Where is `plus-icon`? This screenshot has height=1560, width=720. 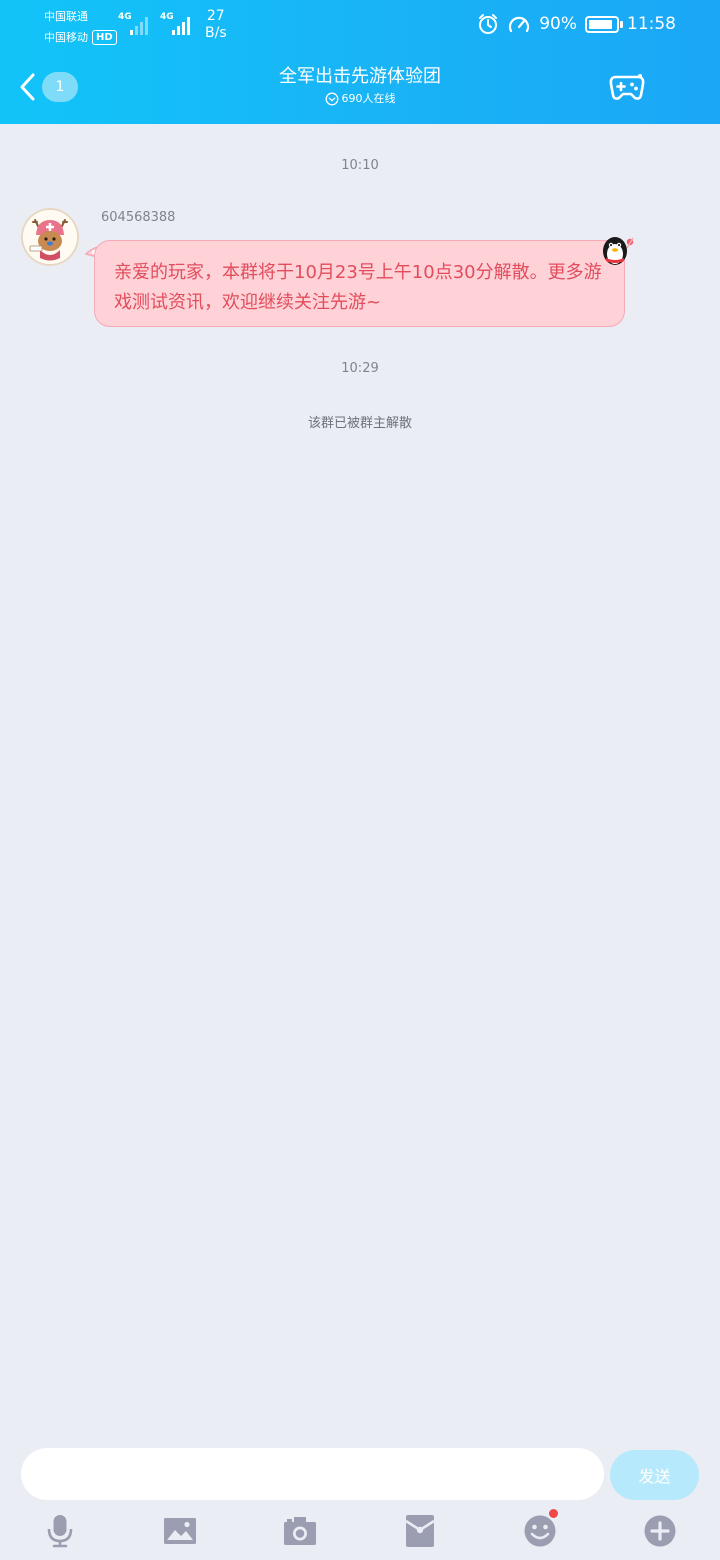 plus-icon is located at coordinates (660, 1531).